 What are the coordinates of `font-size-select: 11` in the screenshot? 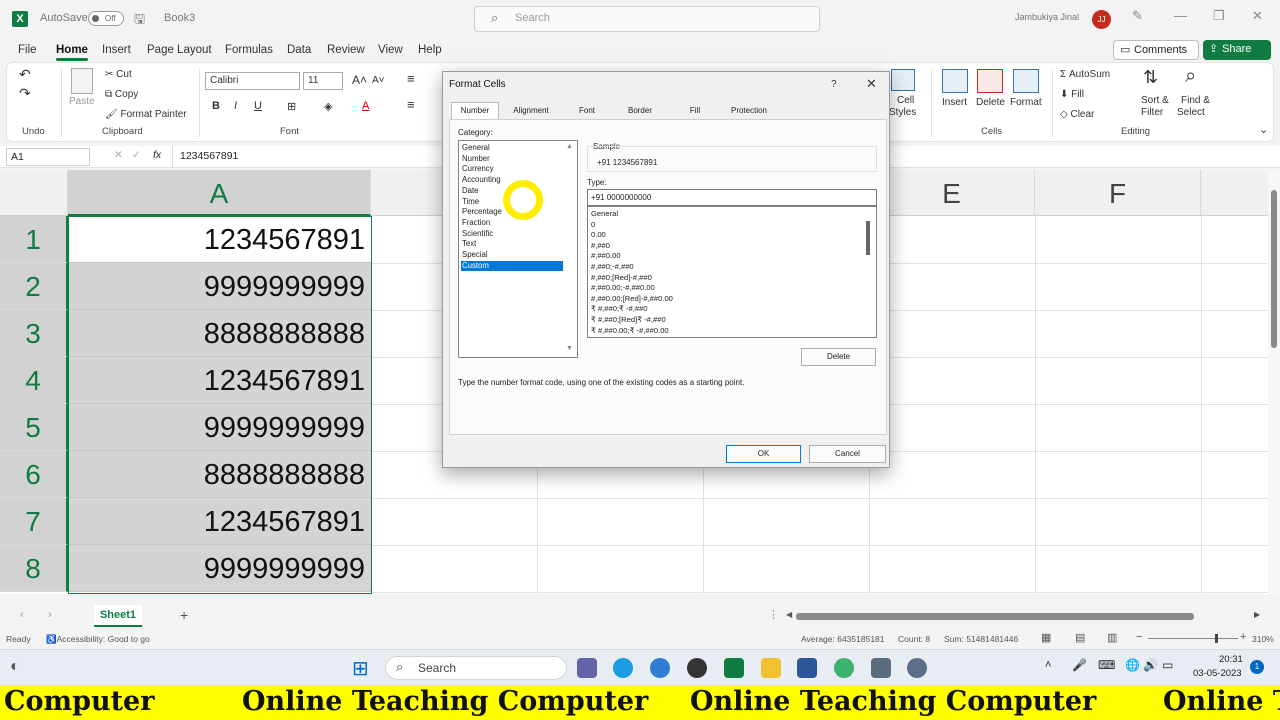 It's located at (323, 81).